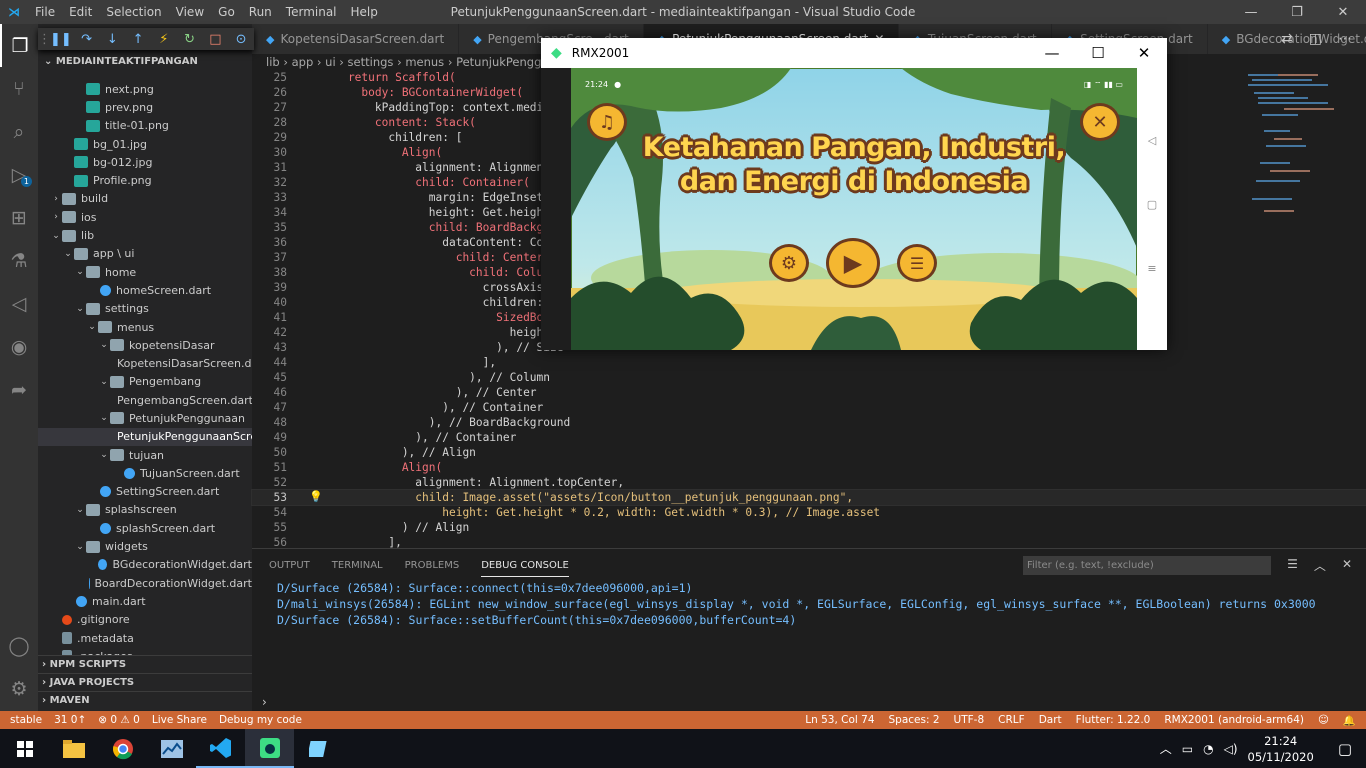  What do you see at coordinates (145, 455) in the screenshot?
I see `folder-item: ⌄ tujuan` at bounding box center [145, 455].